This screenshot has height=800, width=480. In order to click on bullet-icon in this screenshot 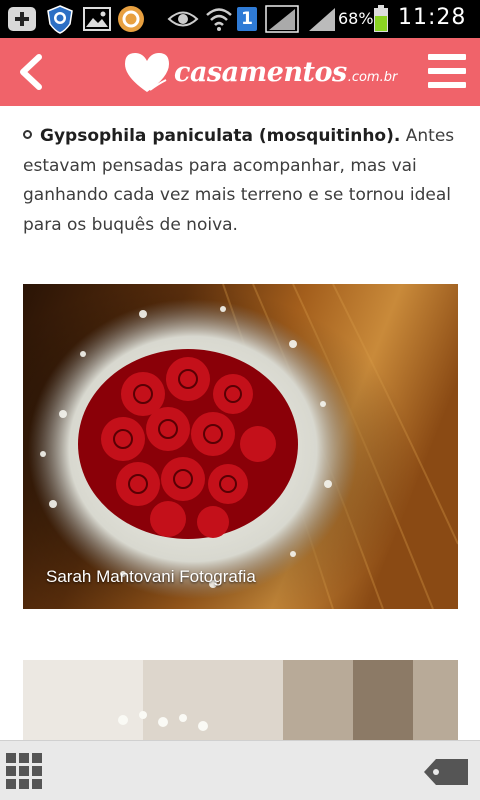, I will do `click(27, 134)`.